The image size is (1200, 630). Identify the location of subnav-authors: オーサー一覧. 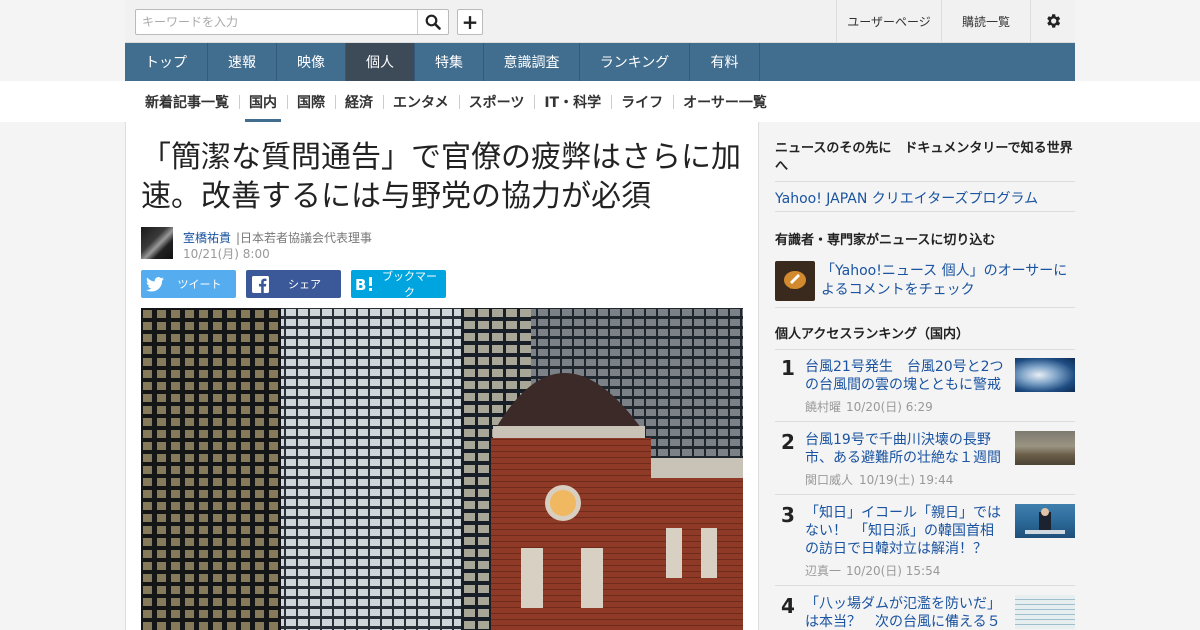
(725, 101).